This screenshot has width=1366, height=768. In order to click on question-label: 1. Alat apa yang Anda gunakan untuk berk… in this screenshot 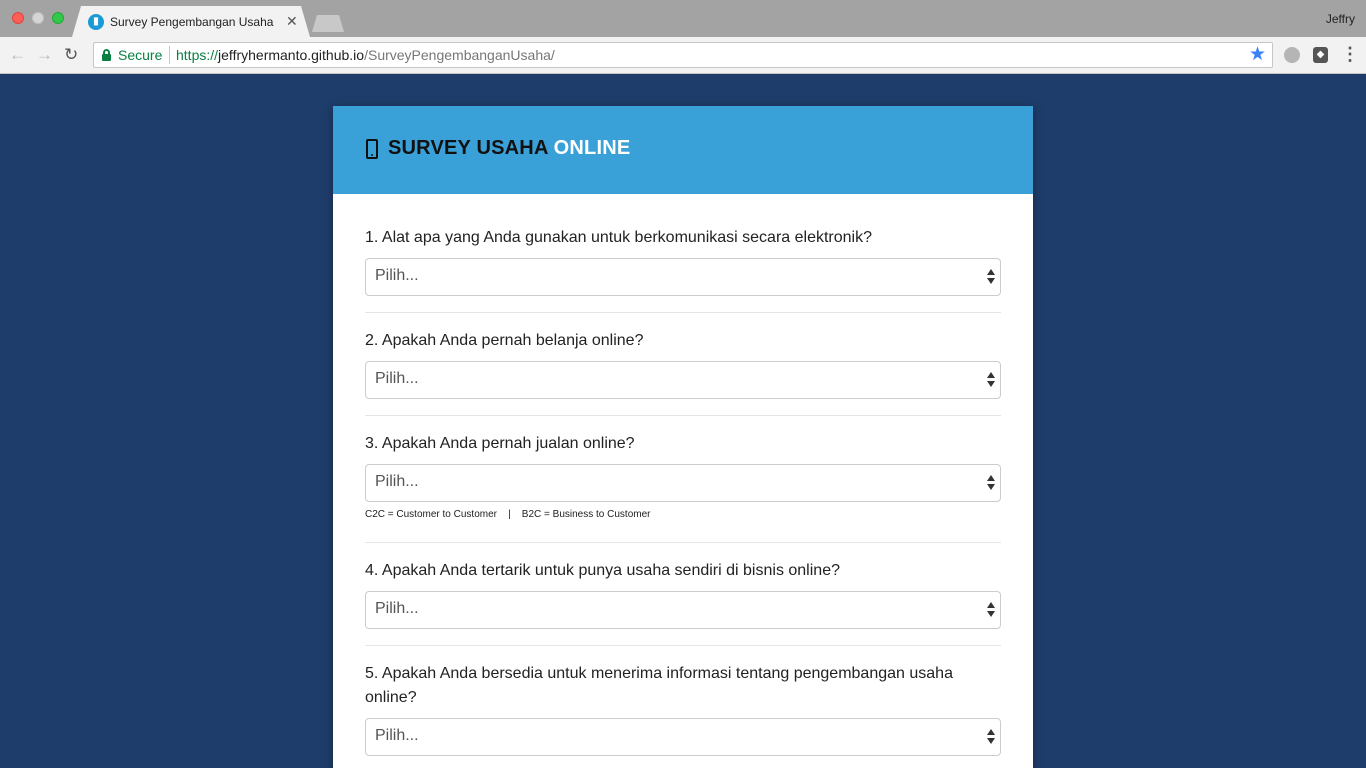, I will do `click(618, 237)`.